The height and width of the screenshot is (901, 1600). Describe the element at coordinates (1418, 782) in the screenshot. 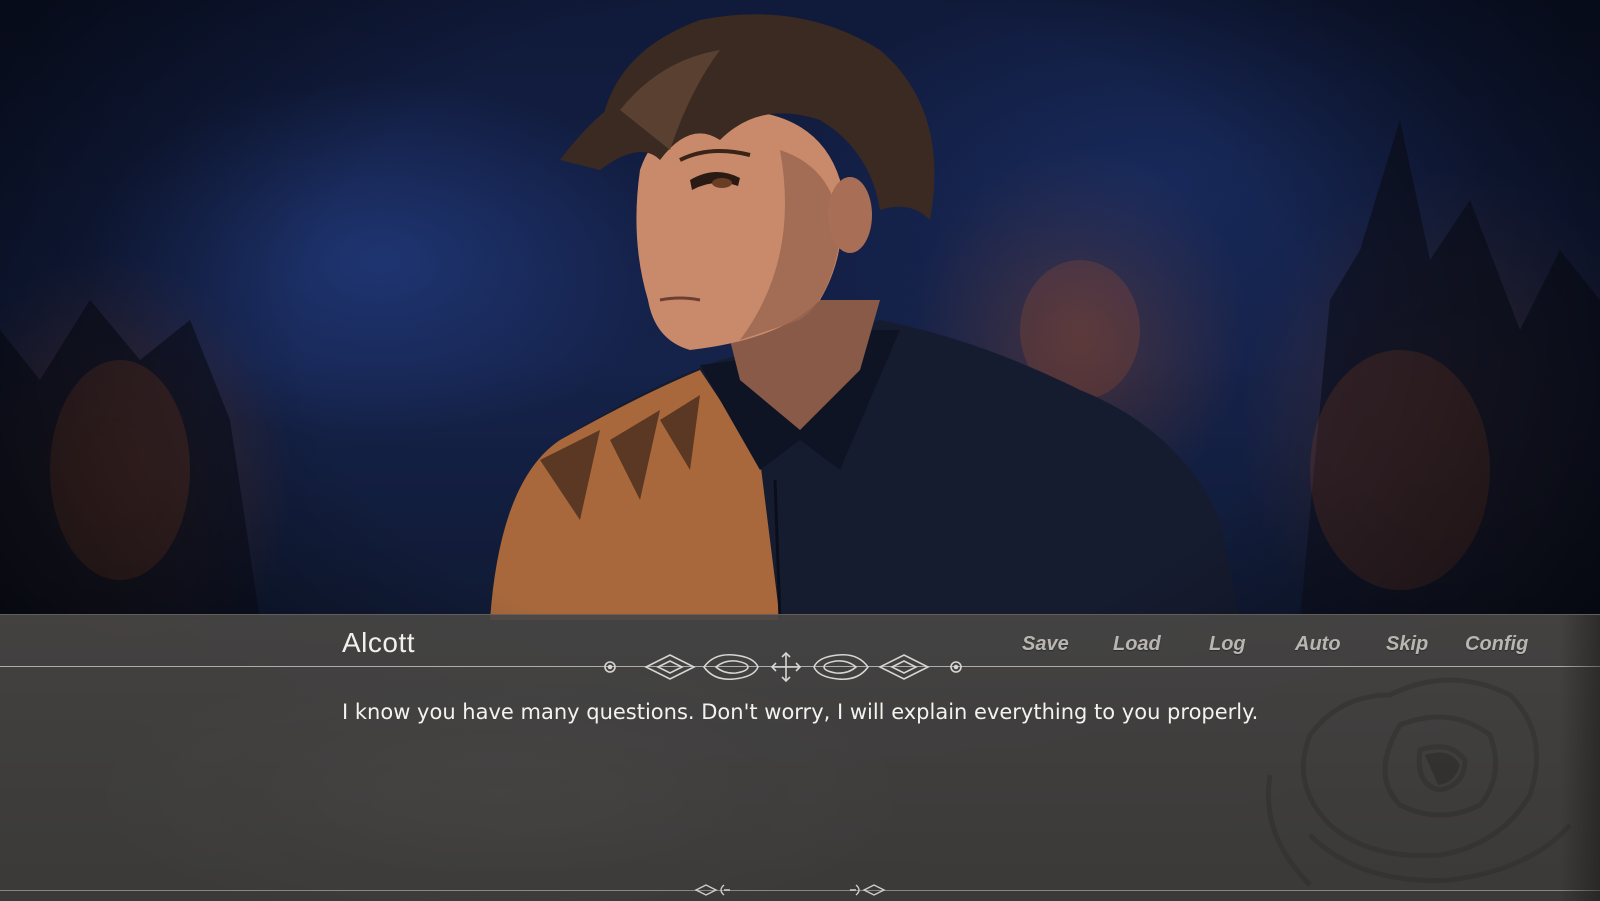

I see `rose-watermark` at that location.